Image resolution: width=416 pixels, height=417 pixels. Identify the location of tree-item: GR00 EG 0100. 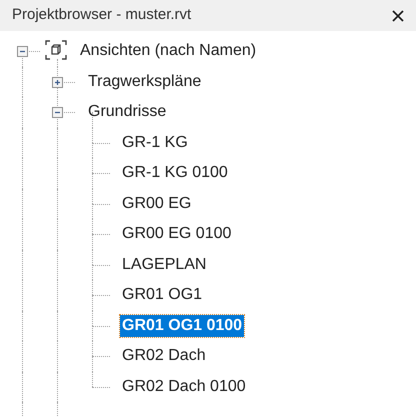
(177, 234).